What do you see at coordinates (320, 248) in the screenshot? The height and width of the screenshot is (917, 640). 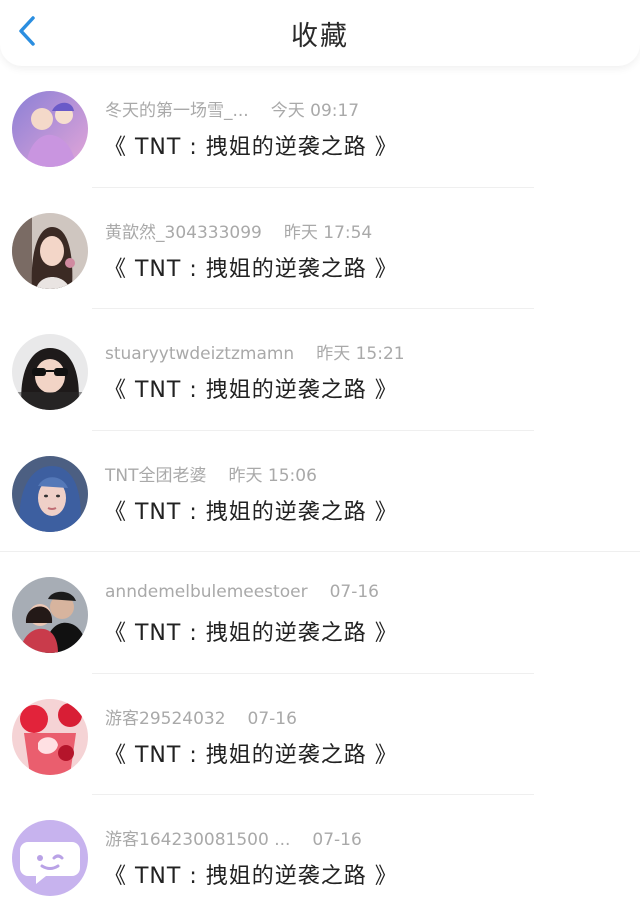 I see `list-item: 黄歆然_304333099 昨天 17:54 《 TNT : 拽姐的逆袭之路 》` at bounding box center [320, 248].